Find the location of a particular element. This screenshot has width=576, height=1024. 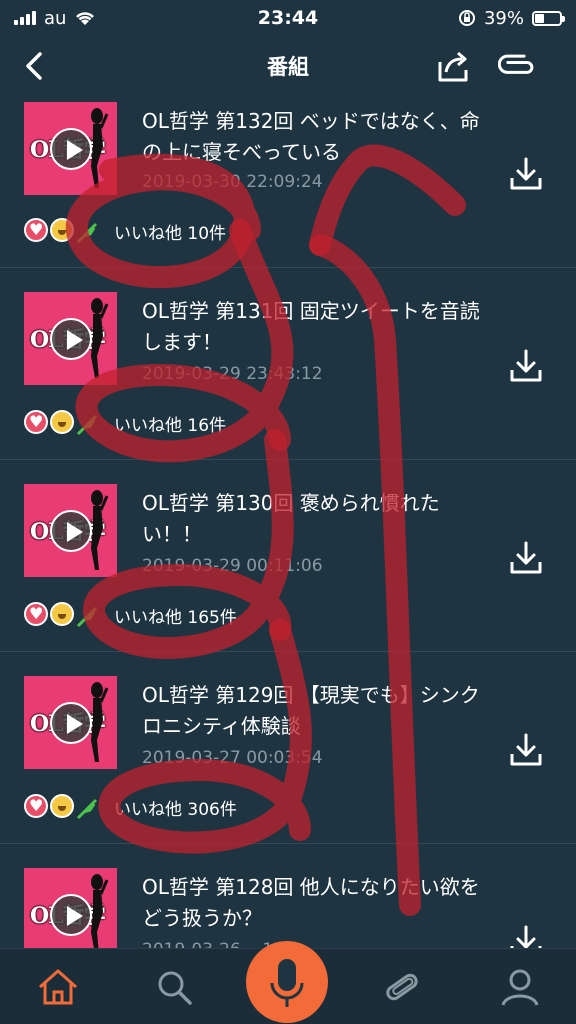

status-right: 39% is located at coordinates (463, 18).